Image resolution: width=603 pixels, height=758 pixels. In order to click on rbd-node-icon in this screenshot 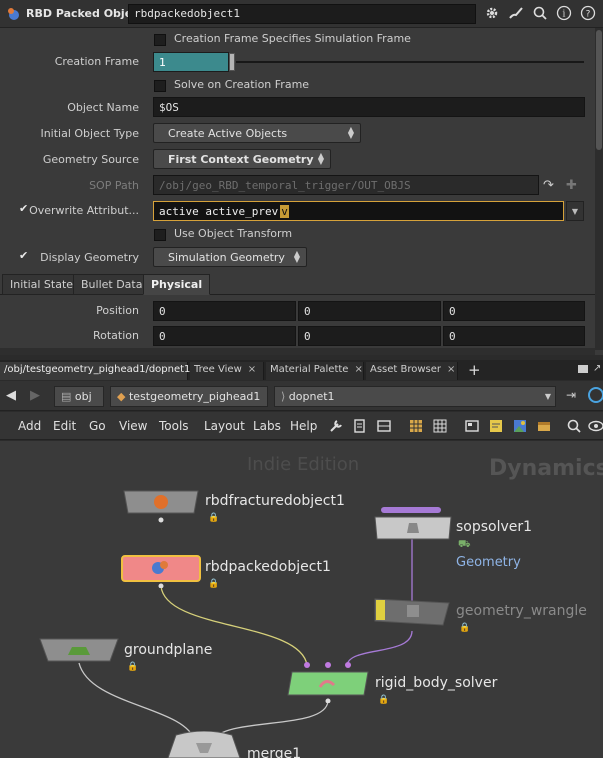, I will do `click(13, 14)`.